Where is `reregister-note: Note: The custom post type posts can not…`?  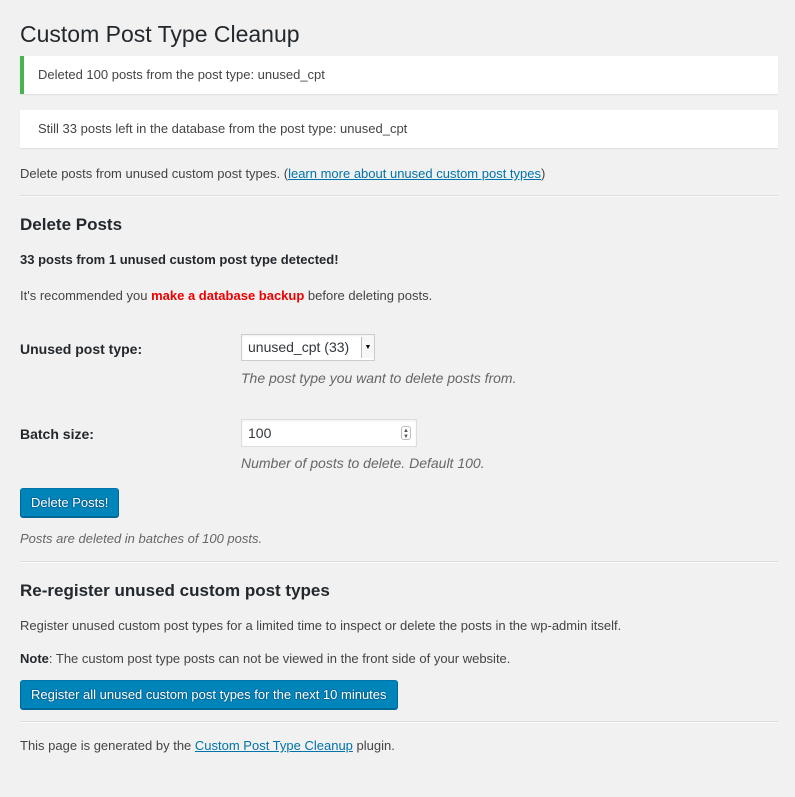 reregister-note: Note: The custom post type posts can not… is located at coordinates (265, 658).